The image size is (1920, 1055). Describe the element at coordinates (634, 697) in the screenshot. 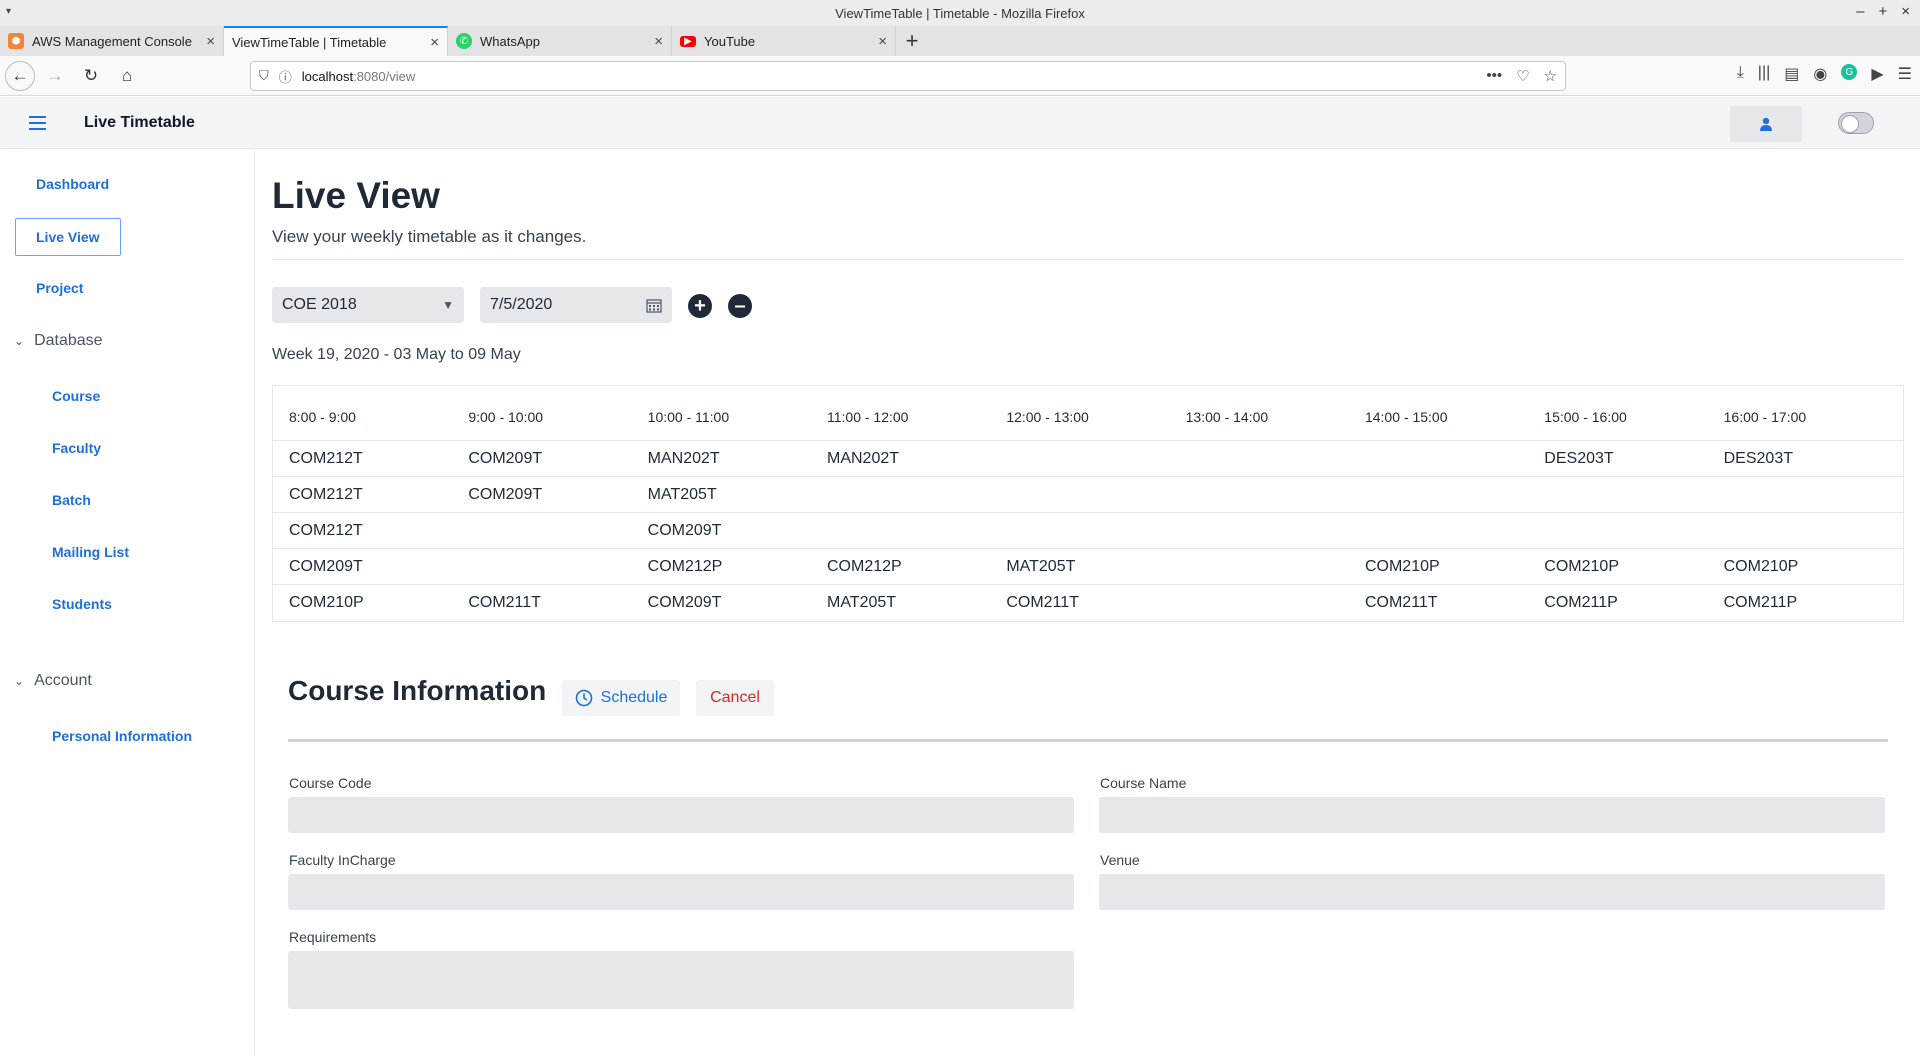

I see `schedule-label: Schedule` at that location.